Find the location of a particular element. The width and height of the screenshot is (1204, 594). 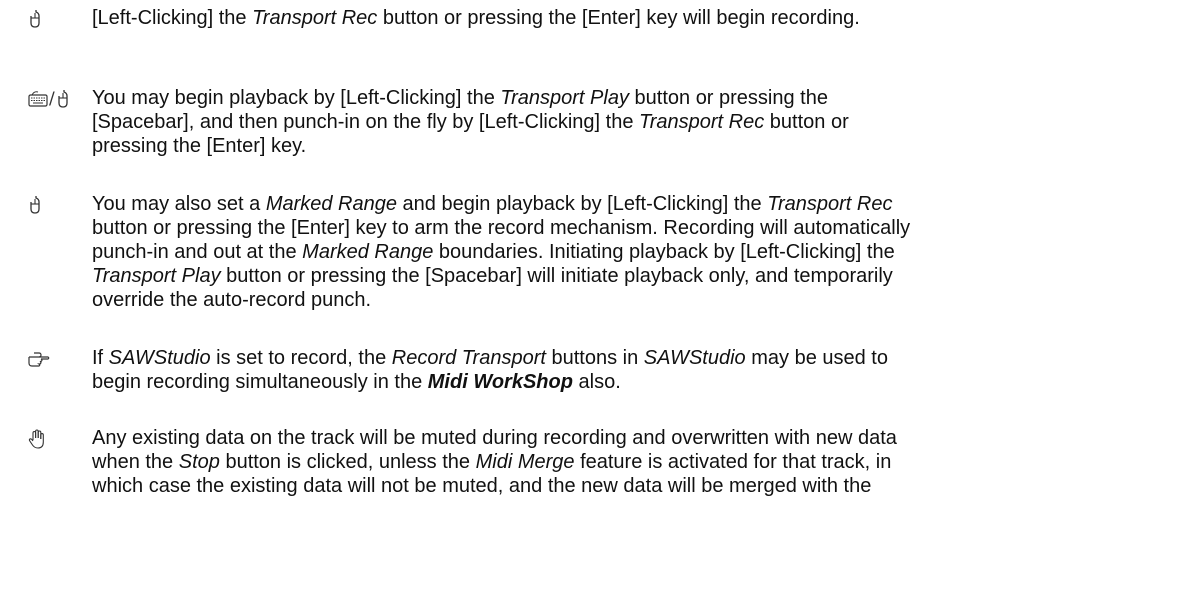

keyboard-icon is located at coordinates (38, 99).